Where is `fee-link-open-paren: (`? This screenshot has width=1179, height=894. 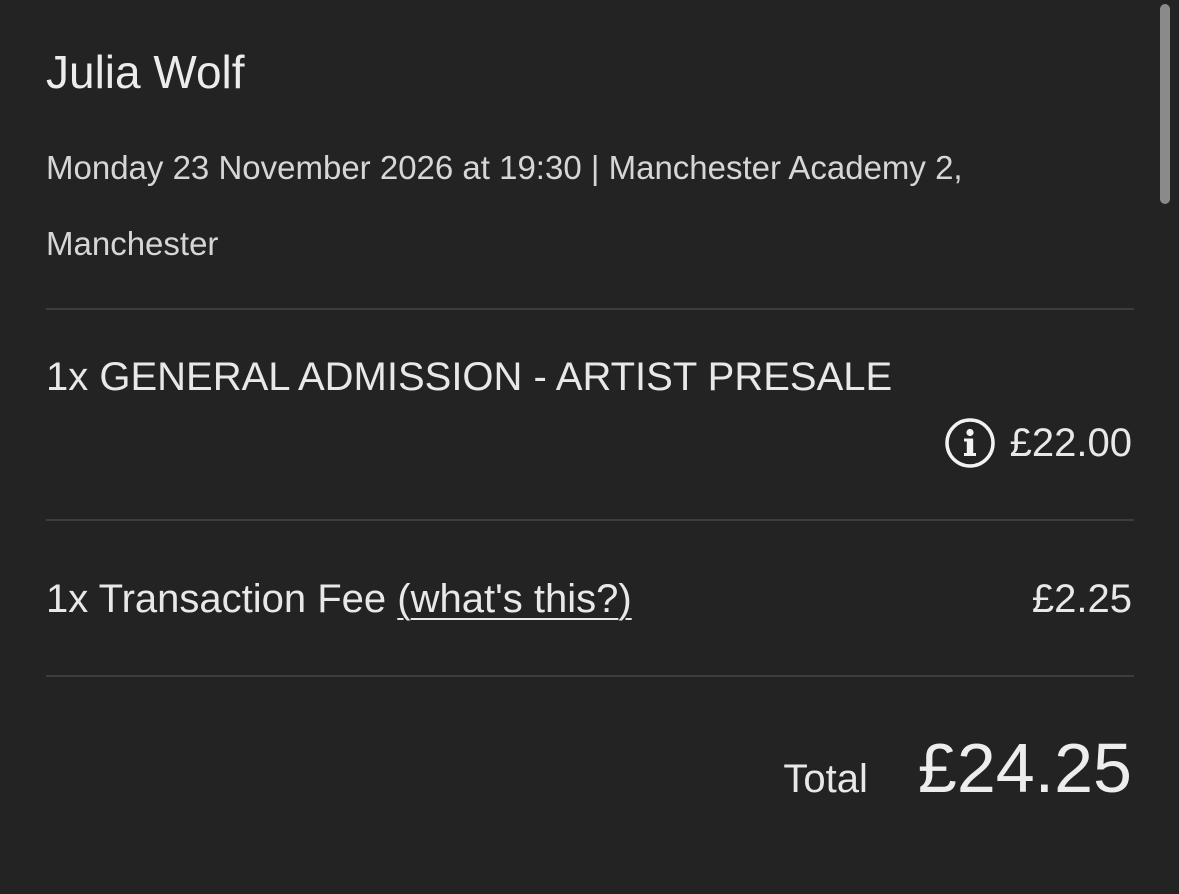 fee-link-open-paren: ( is located at coordinates (404, 599).